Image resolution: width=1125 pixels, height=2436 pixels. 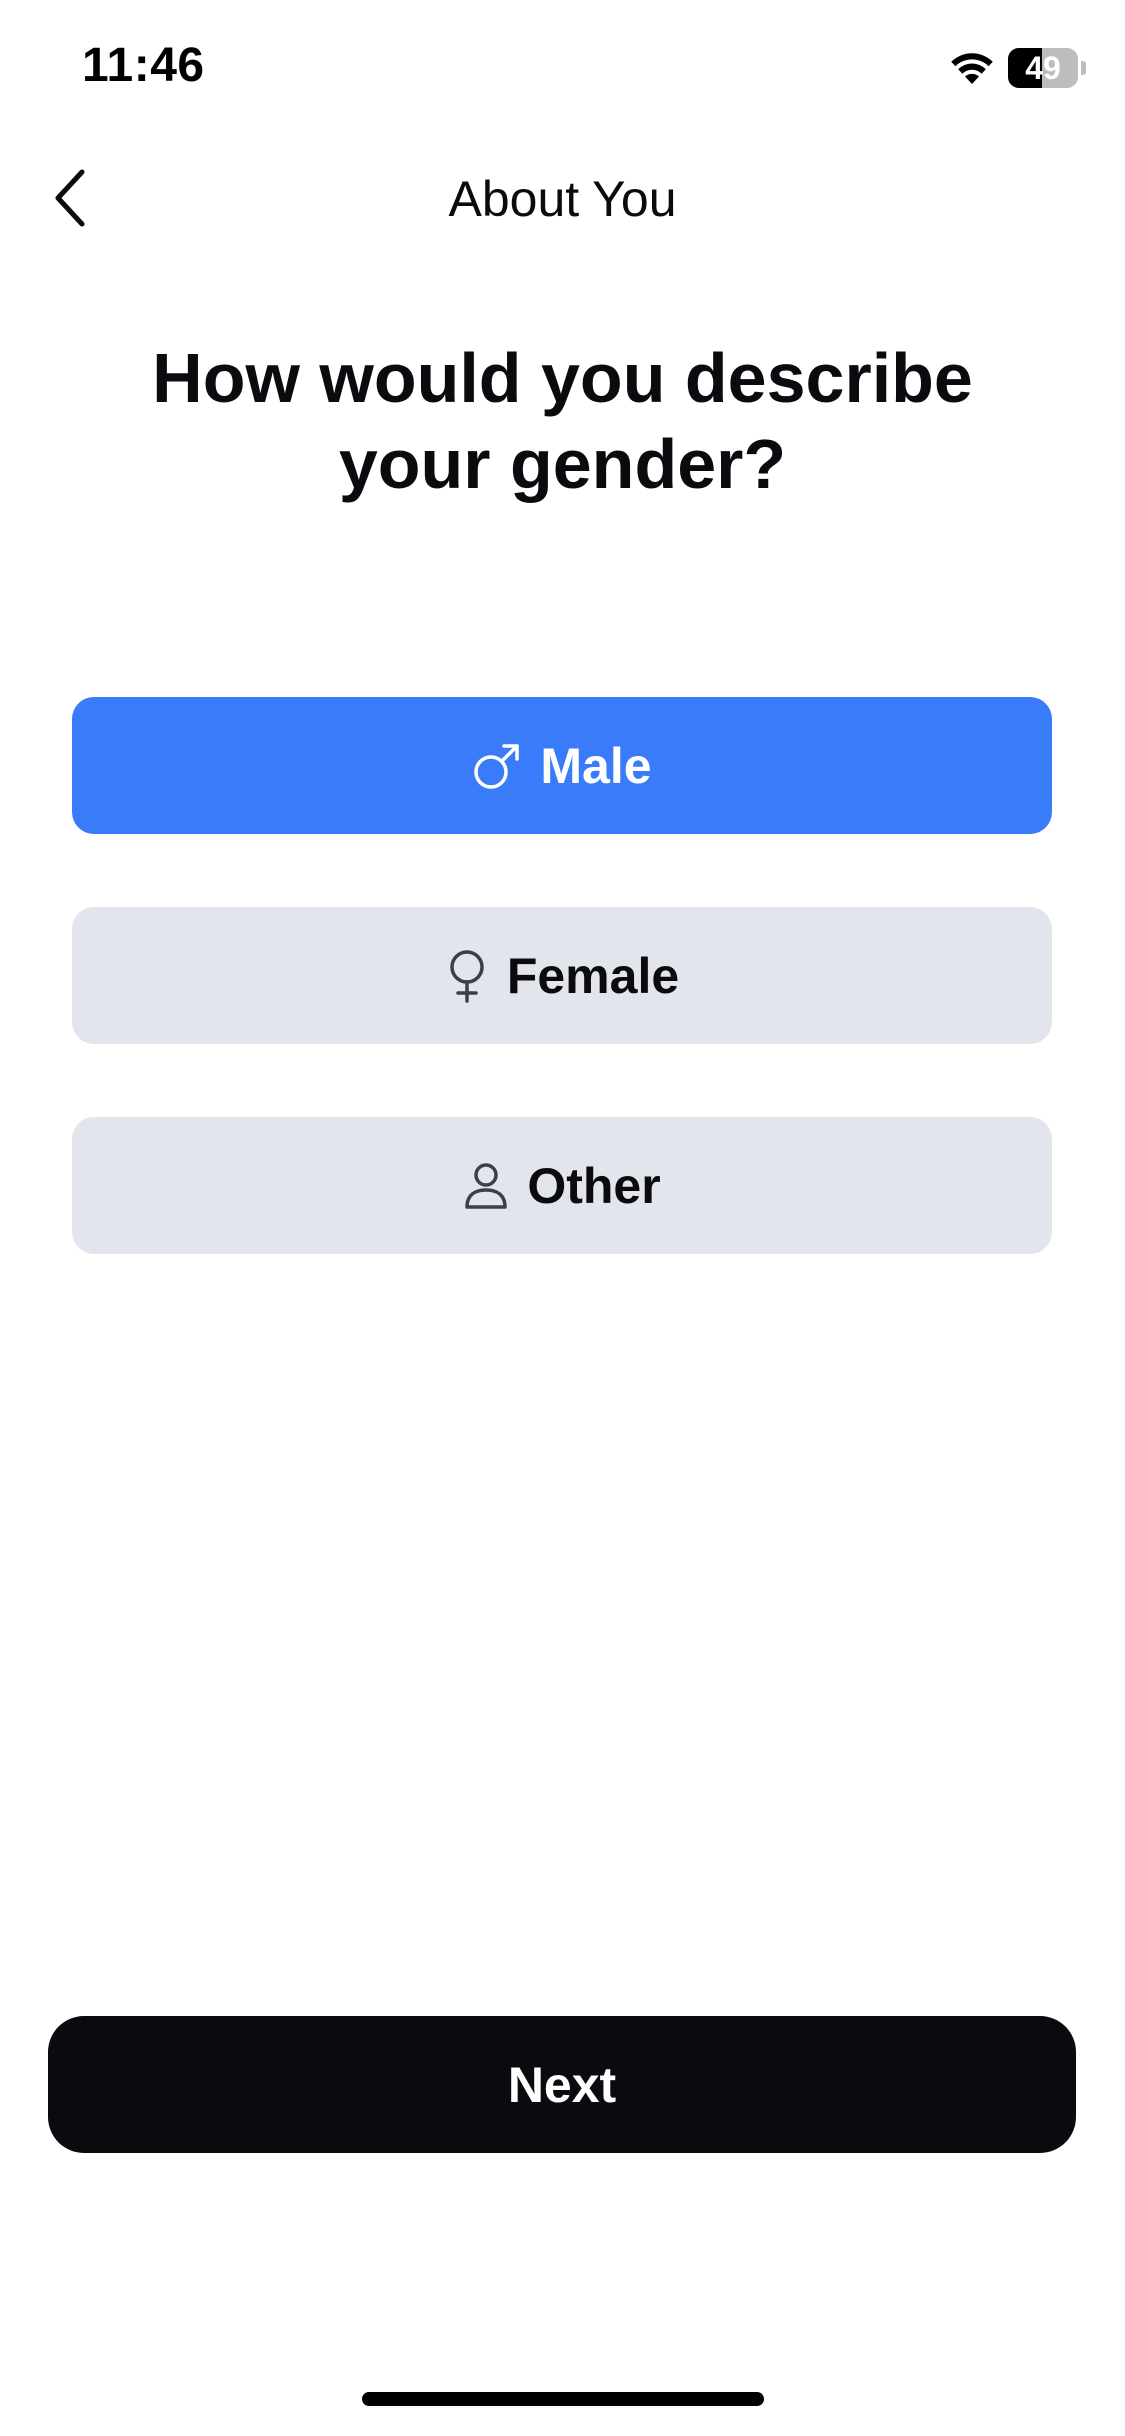 I want to click on status-bar: 11:46 49, so click(x=562, y=70).